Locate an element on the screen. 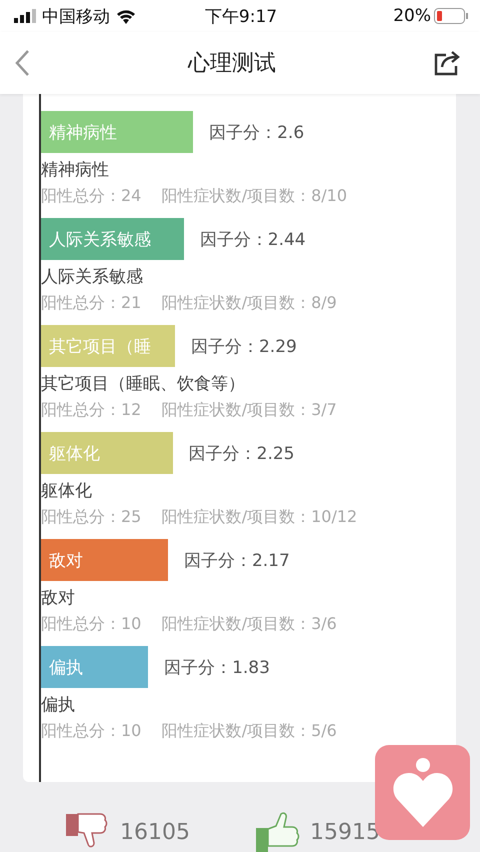  battery-icon is located at coordinates (451, 16).